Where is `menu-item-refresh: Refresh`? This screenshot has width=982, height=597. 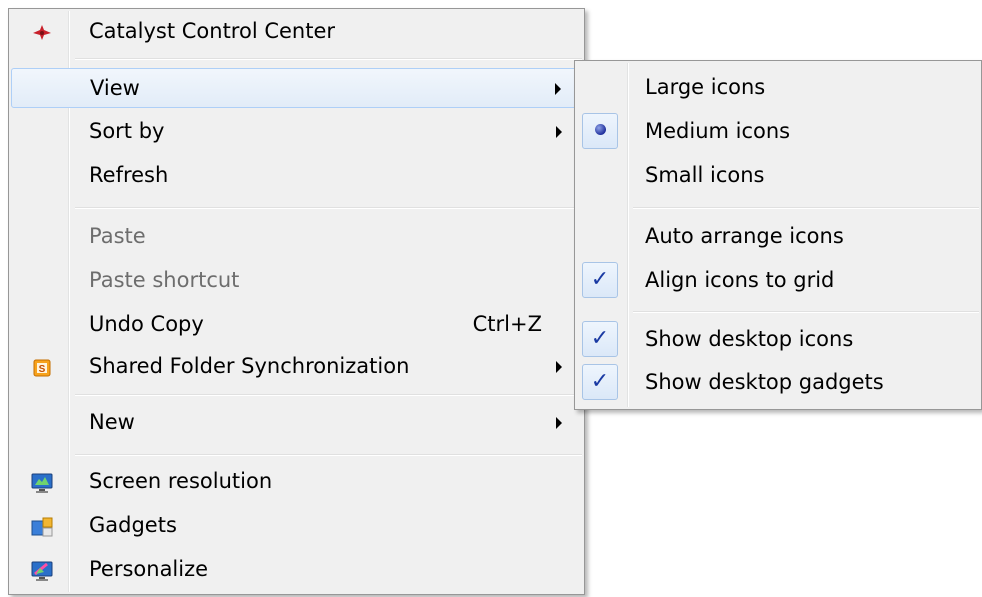
menu-item-refresh: Refresh is located at coordinates (296, 176).